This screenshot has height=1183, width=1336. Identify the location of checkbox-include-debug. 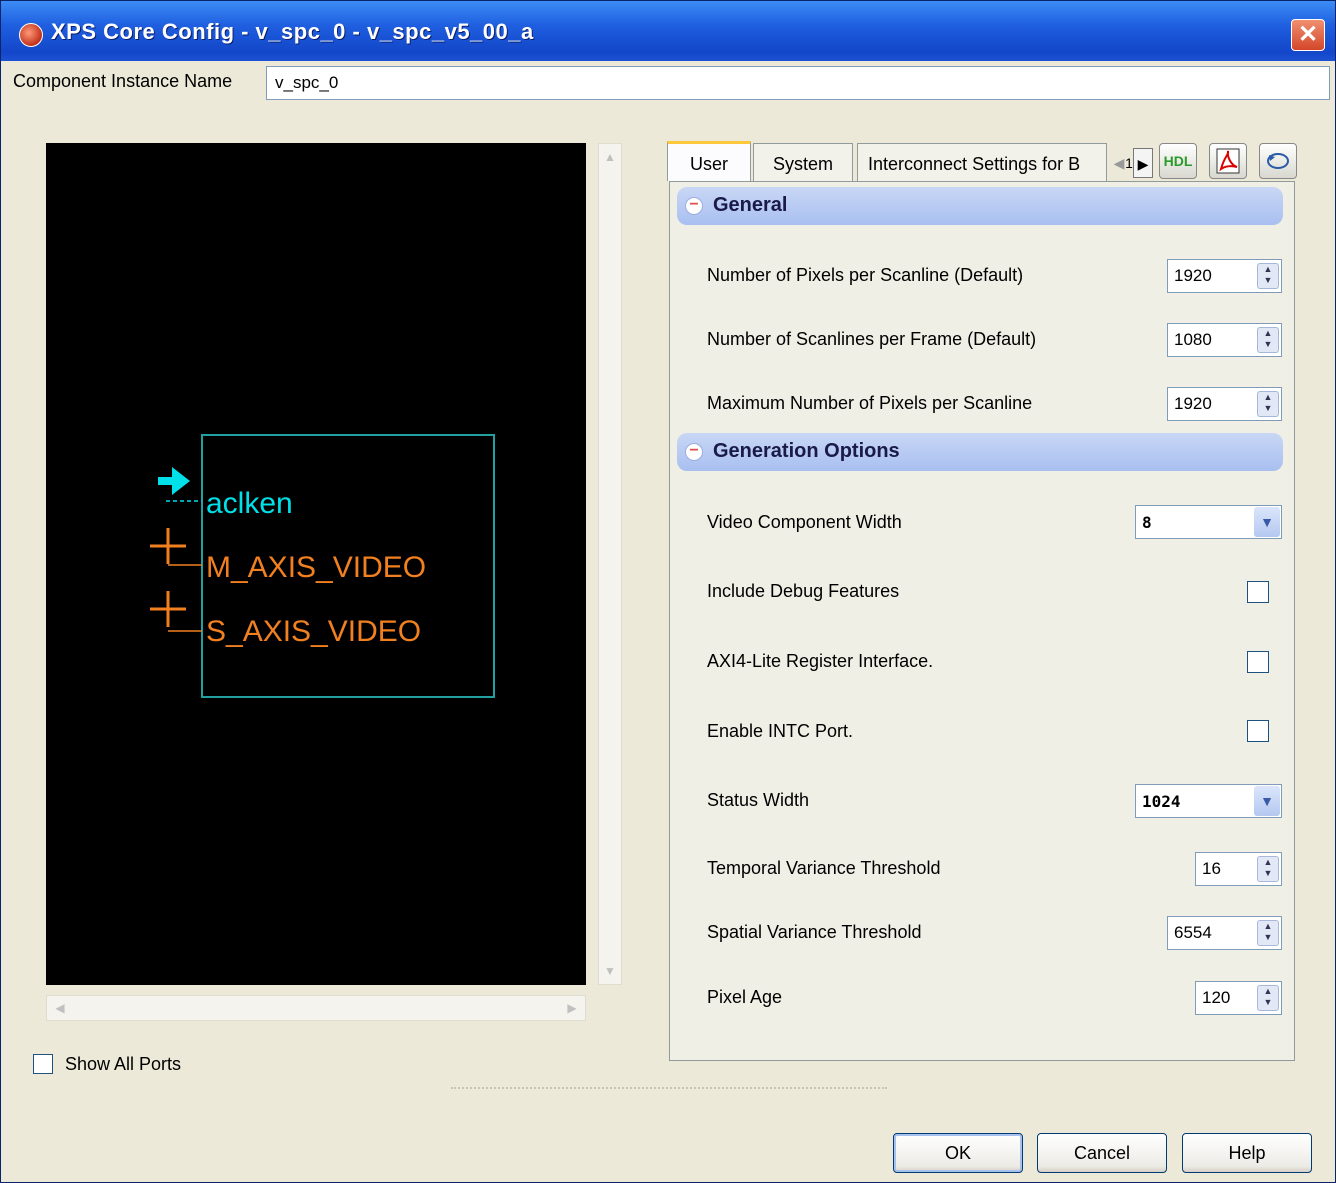
(1258, 592).